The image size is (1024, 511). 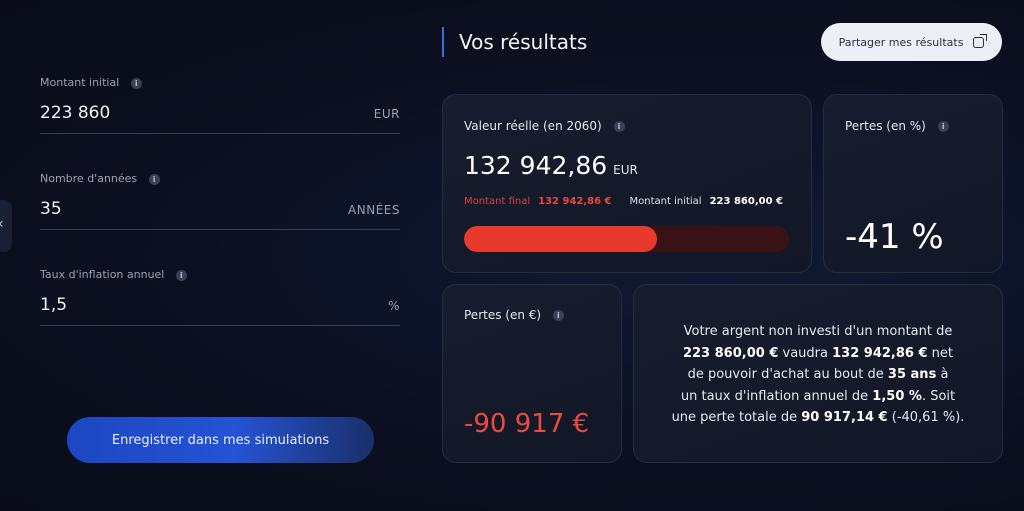 What do you see at coordinates (533, 126) in the screenshot?
I see `real-value-title: Valeur réelle (en 2060)` at bounding box center [533, 126].